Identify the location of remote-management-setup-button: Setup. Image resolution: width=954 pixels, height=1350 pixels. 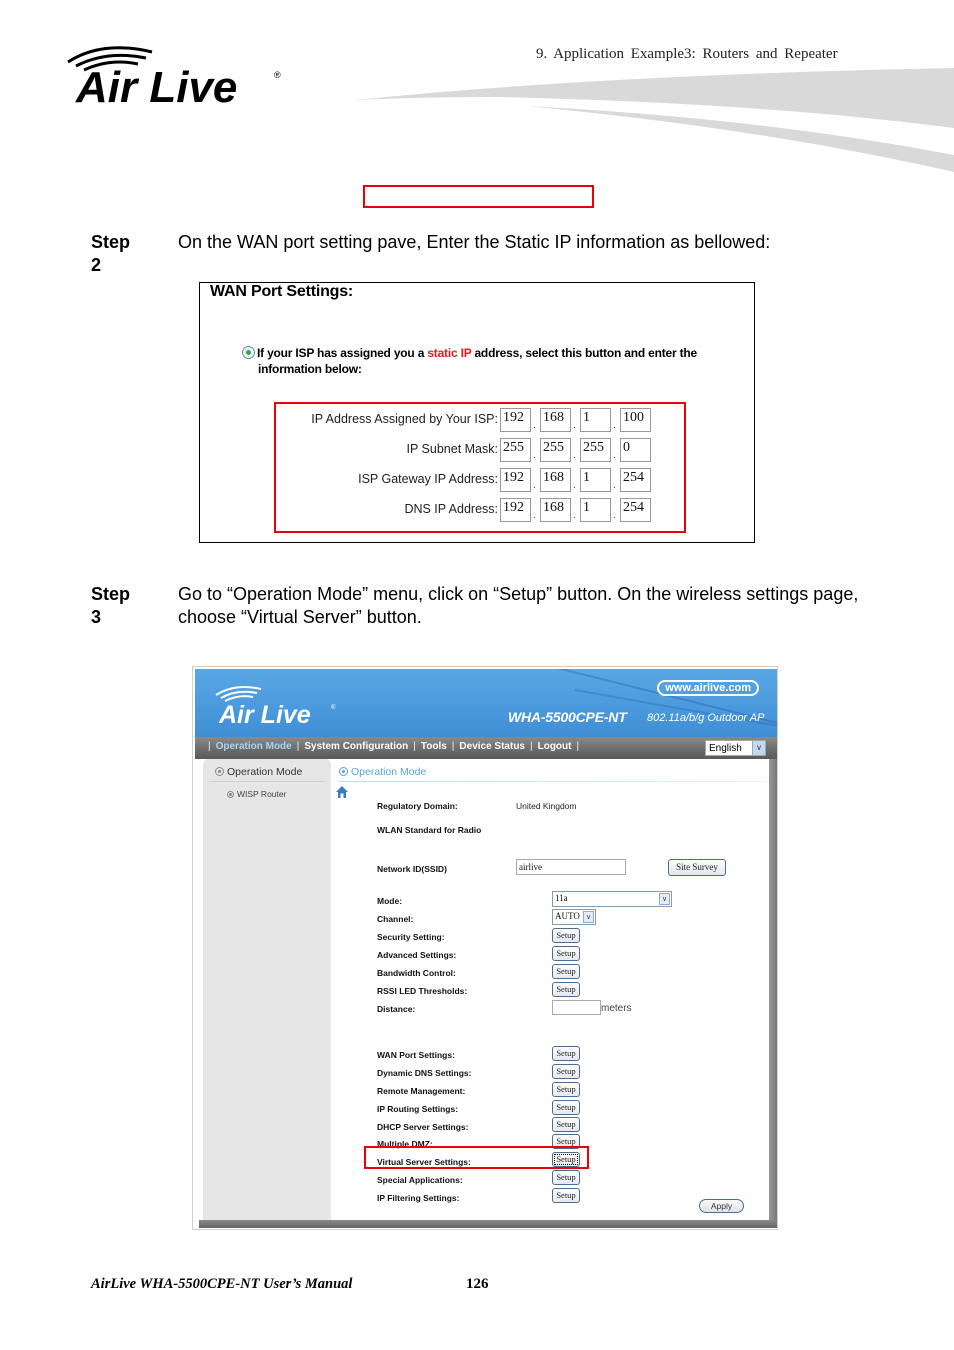
(566, 1089).